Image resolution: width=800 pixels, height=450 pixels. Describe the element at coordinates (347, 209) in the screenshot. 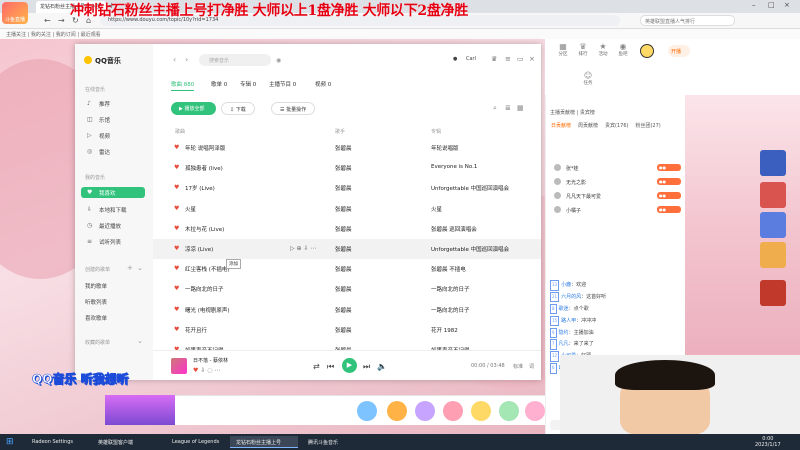

I see `table-row: ♥ 火星 张碧晨 火星` at that location.